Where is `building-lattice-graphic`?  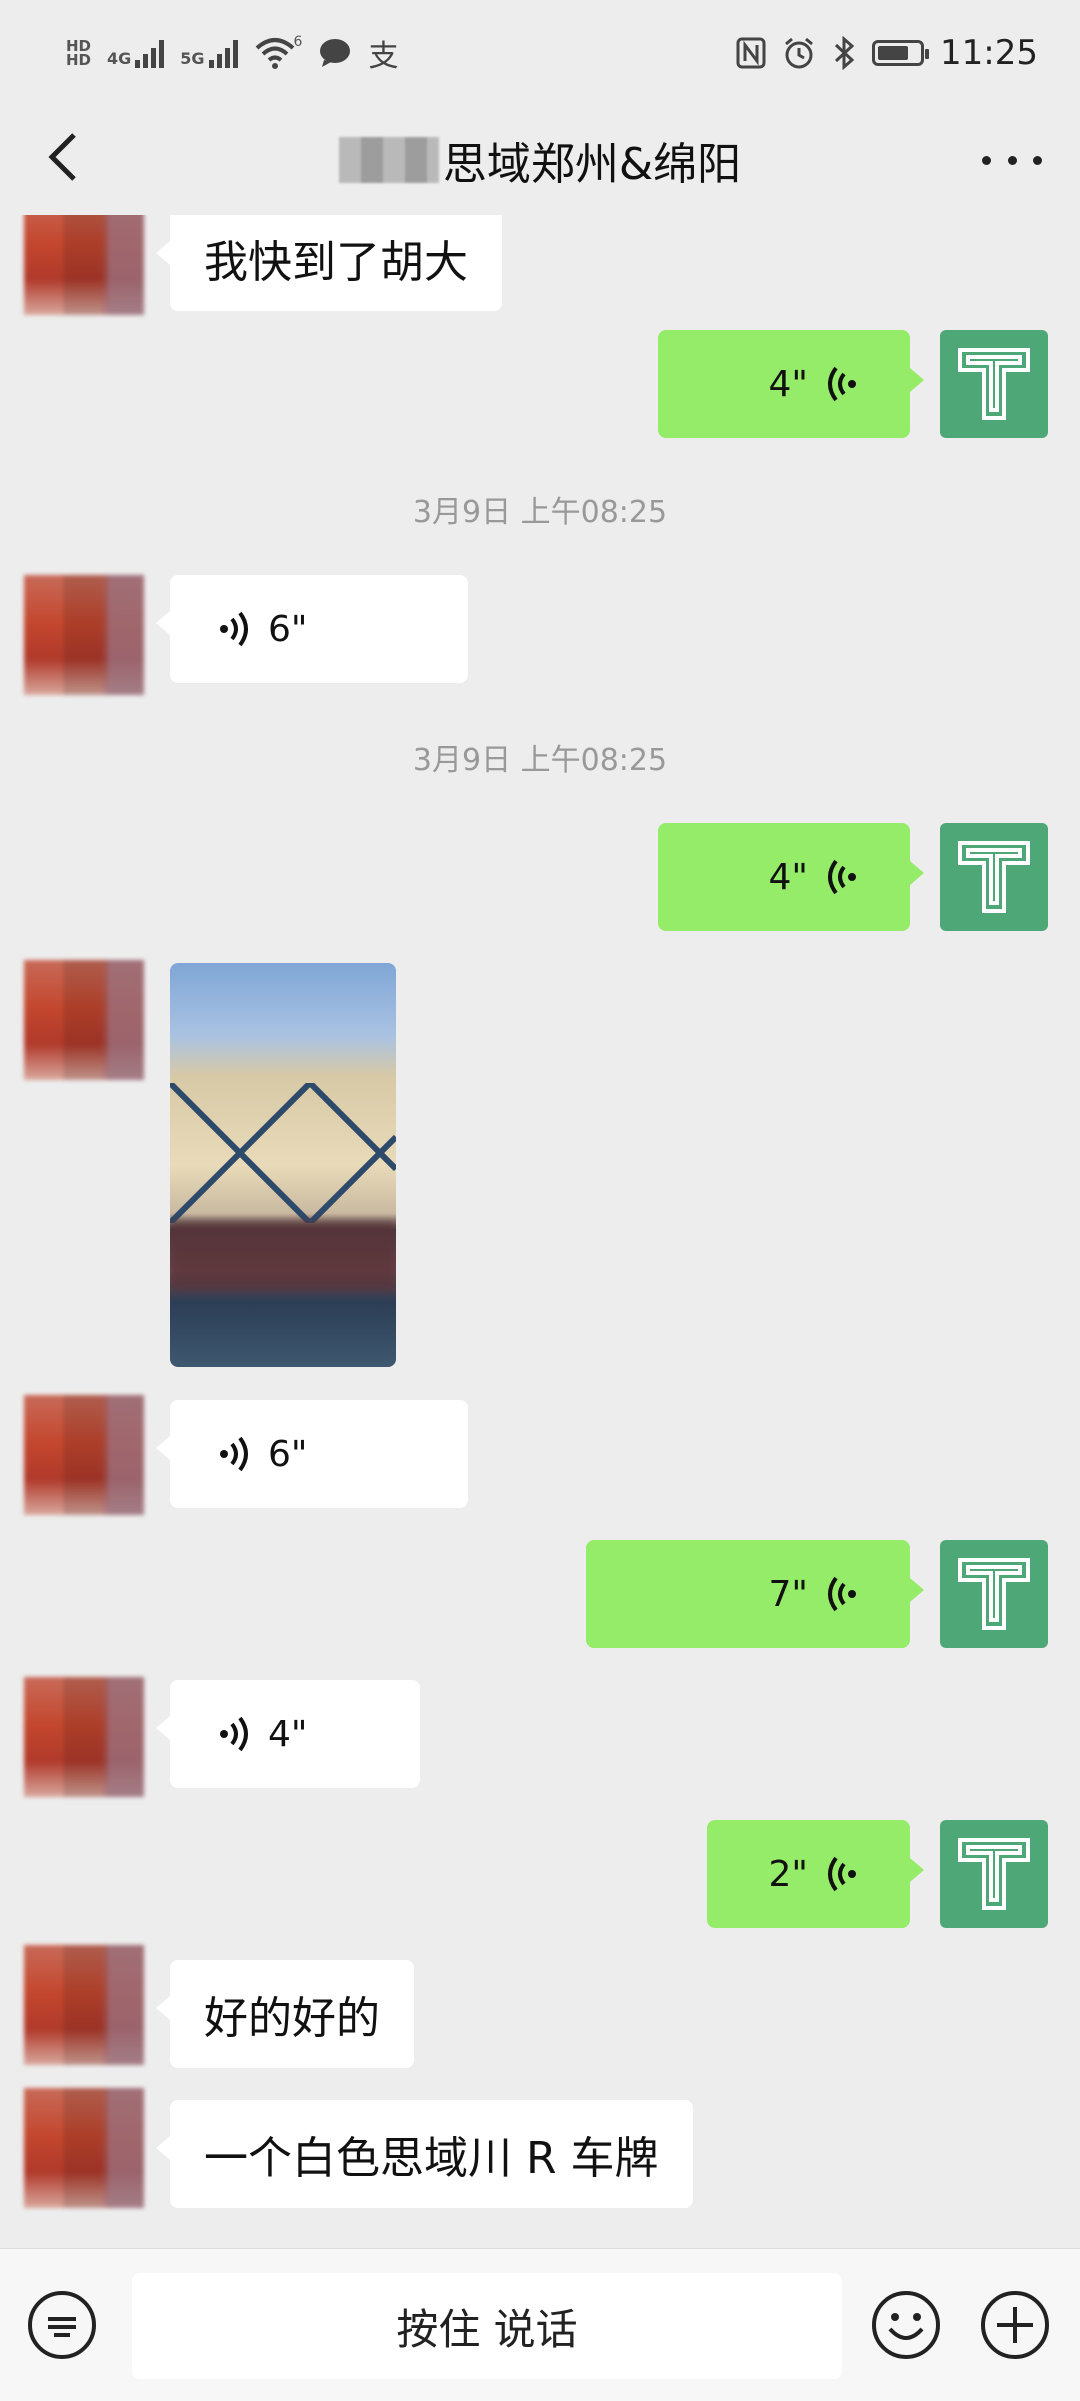 building-lattice-graphic is located at coordinates (283, 1153).